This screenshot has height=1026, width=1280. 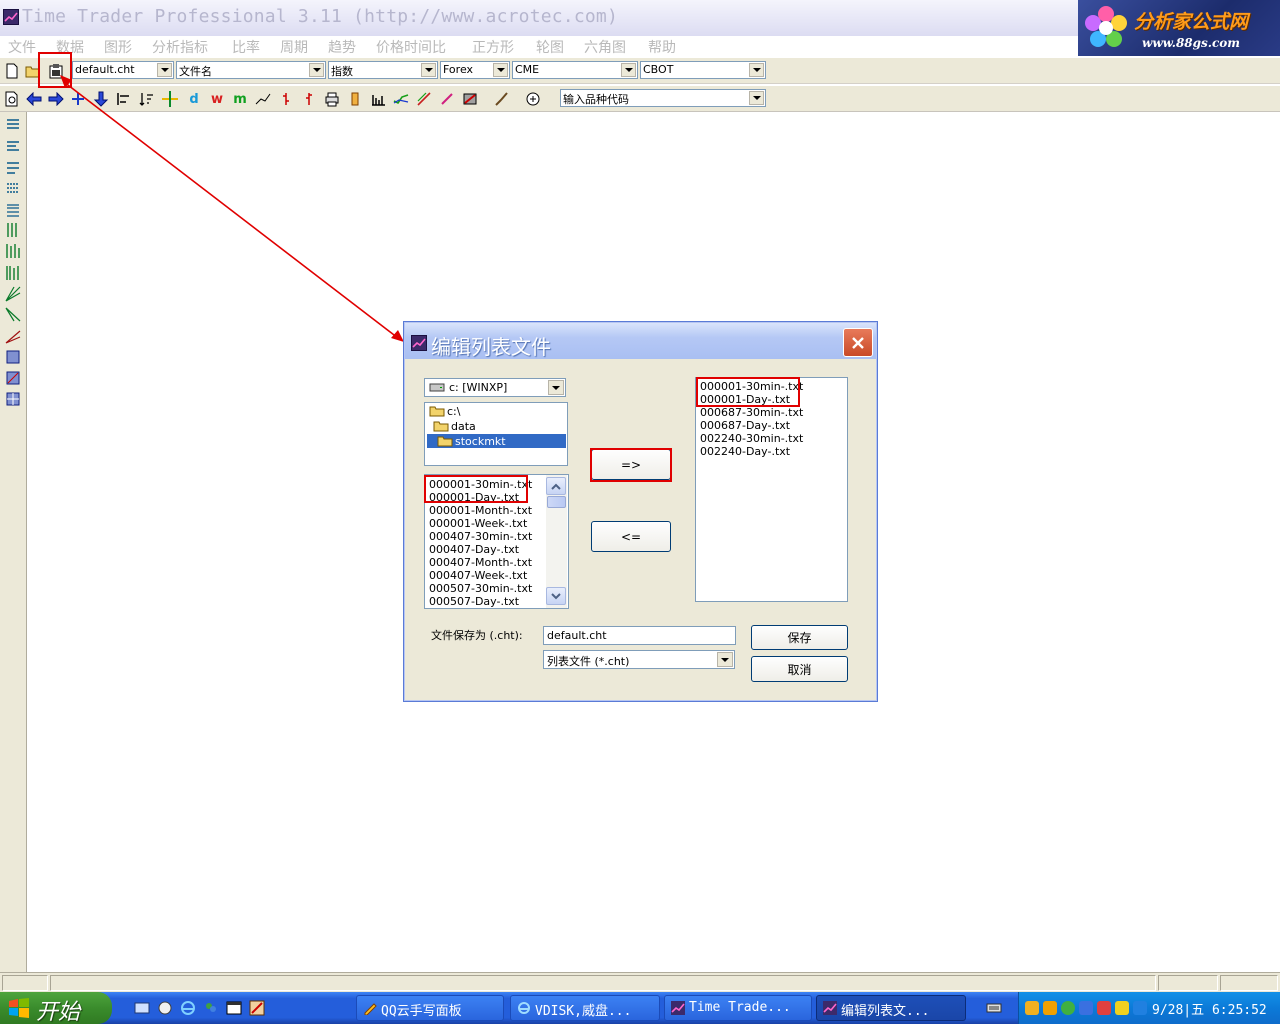 What do you see at coordinates (533, 99) in the screenshot?
I see `hand-tool-button` at bounding box center [533, 99].